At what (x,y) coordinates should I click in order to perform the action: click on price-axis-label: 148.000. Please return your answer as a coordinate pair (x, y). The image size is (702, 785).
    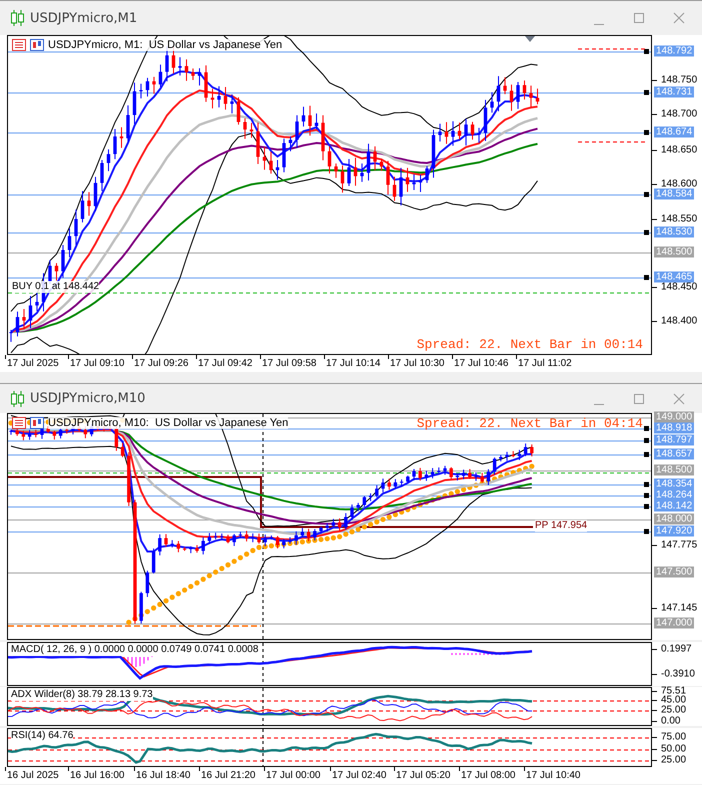
    Looking at the image, I should click on (674, 519).